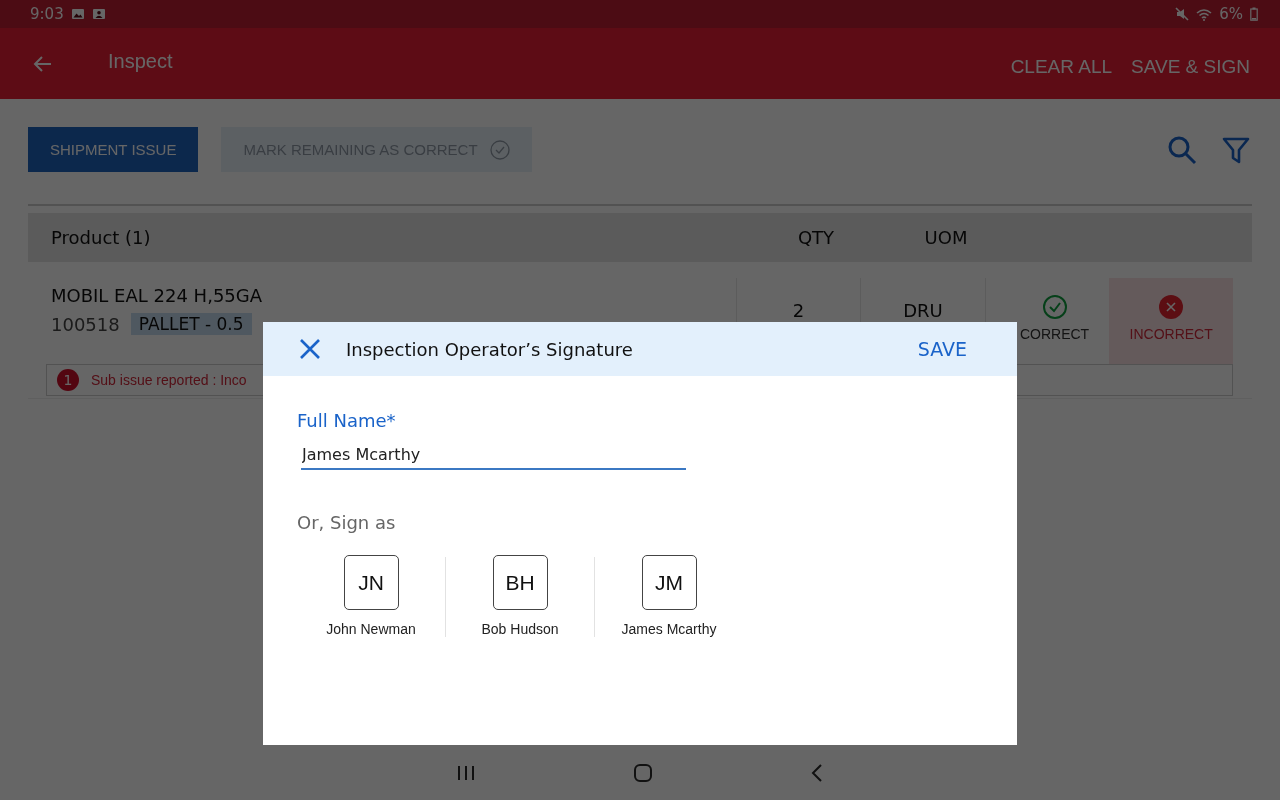 Image resolution: width=1280 pixels, height=800 pixels. What do you see at coordinates (489, 349) in the screenshot?
I see `dialog-title: Inspection Operator’s Signature` at bounding box center [489, 349].